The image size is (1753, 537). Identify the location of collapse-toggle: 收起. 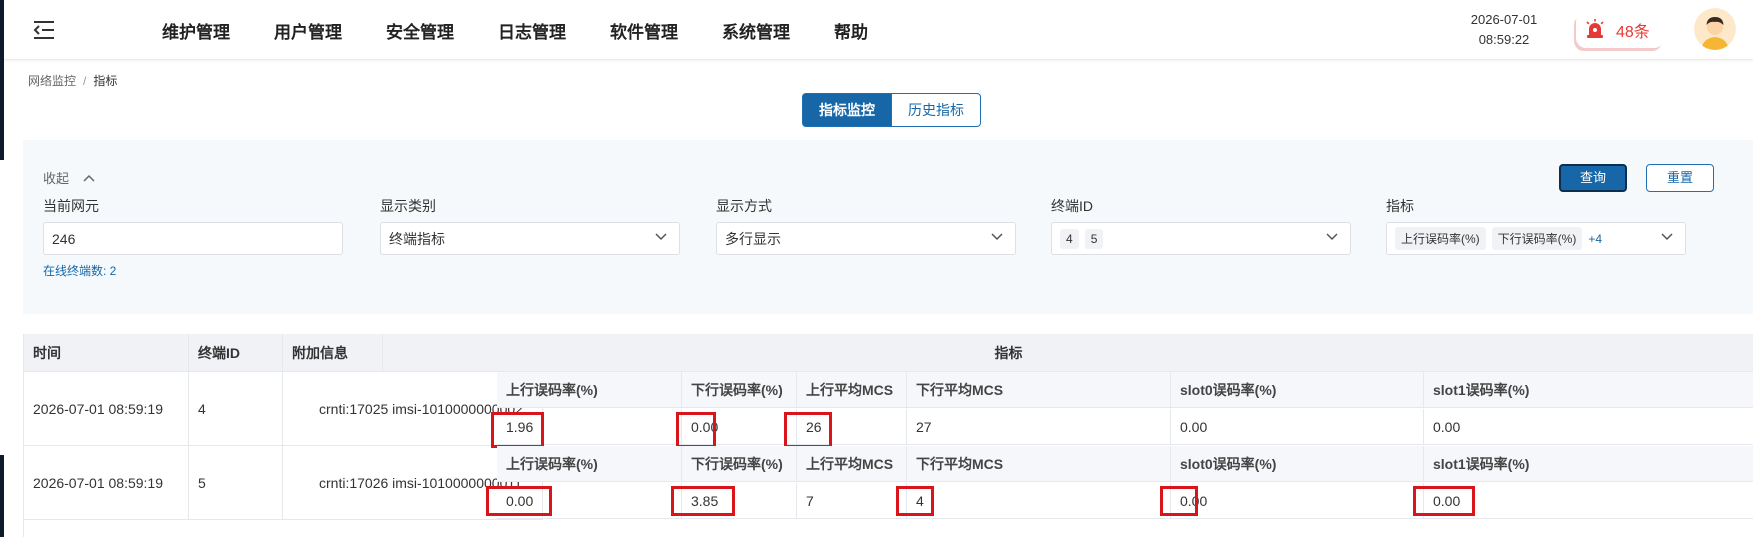
(69, 177).